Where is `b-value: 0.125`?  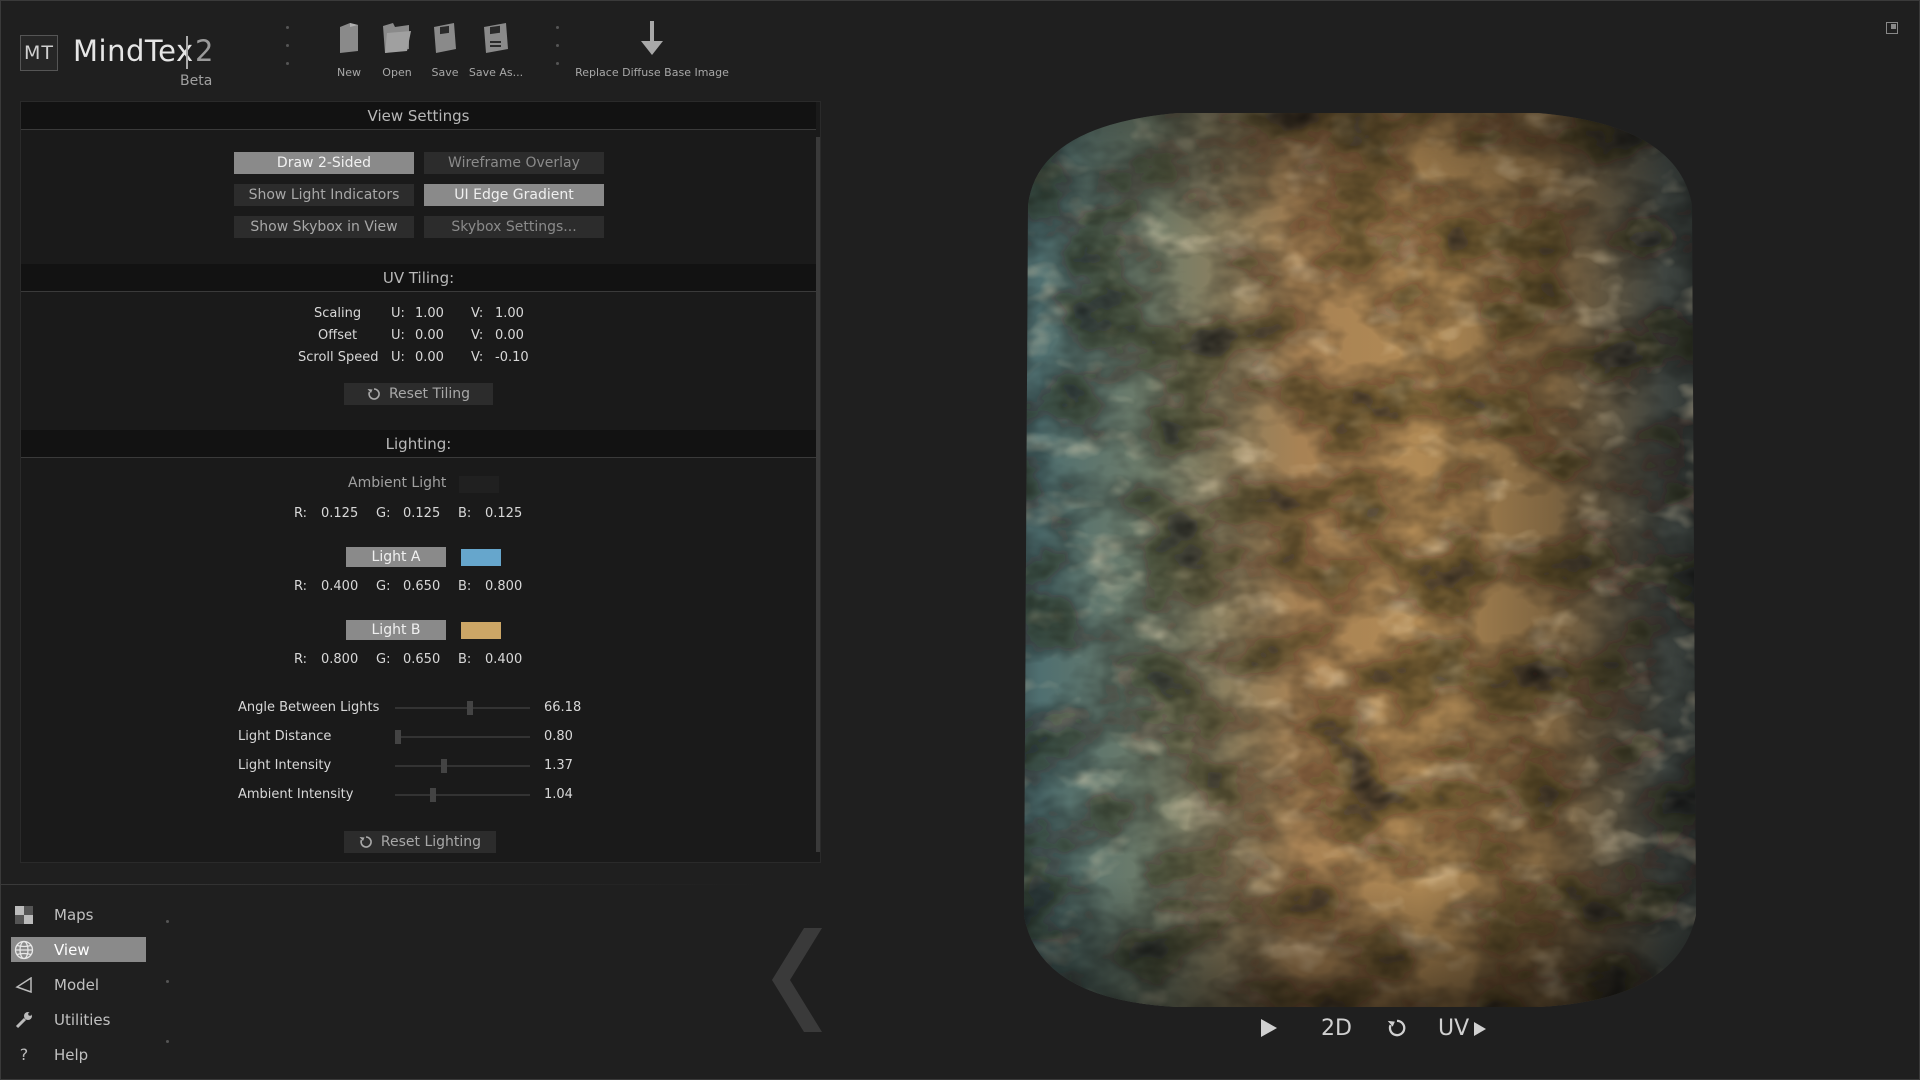 b-value: 0.125 is located at coordinates (503, 513).